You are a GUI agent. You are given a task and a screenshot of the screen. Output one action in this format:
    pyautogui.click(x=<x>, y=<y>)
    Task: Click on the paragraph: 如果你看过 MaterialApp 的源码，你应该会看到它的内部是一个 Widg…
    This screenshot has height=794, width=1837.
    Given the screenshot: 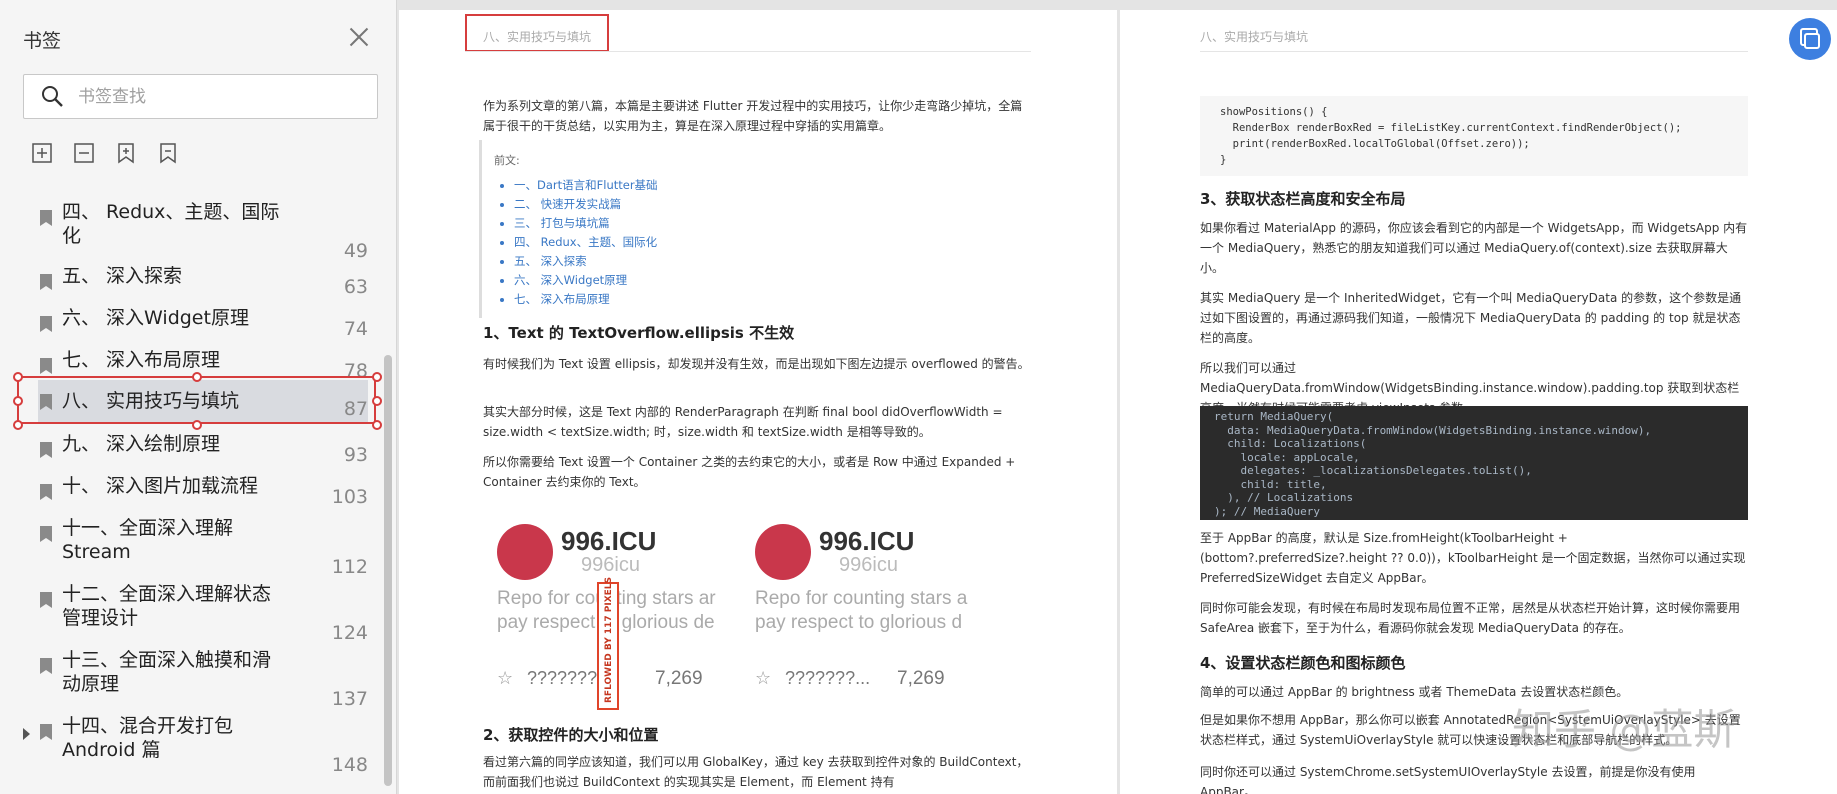 What is the action you would take?
    pyautogui.click(x=1474, y=248)
    